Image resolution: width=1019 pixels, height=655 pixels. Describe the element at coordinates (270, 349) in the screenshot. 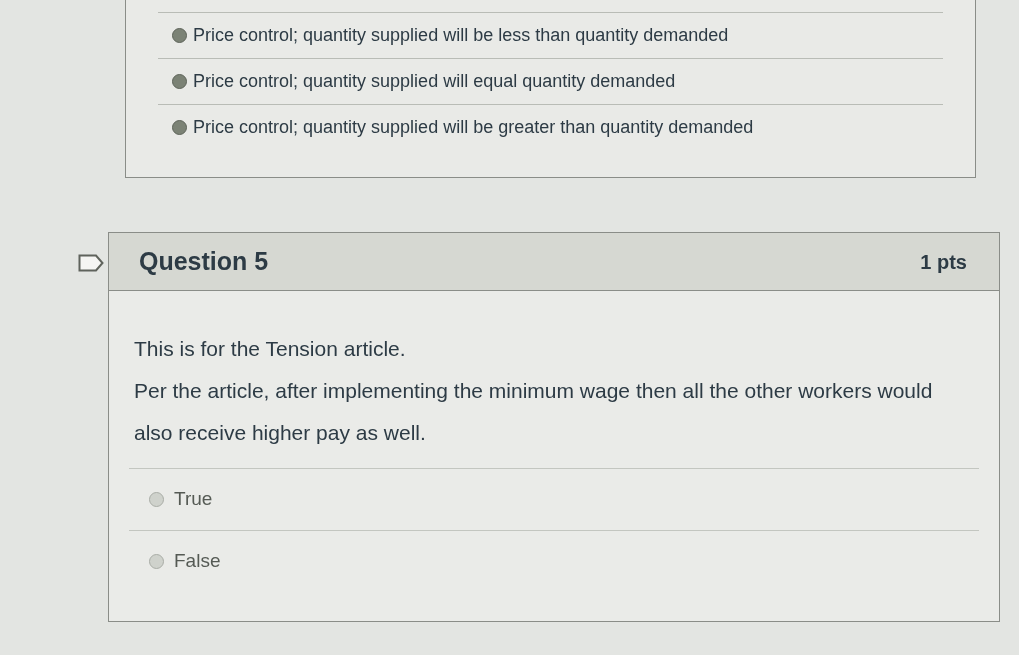

I see `question-text: This is for the Tension article.` at that location.